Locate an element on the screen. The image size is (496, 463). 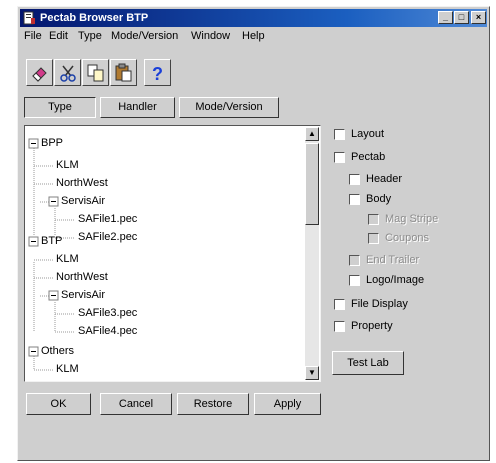
eraser-button is located at coordinates (39, 72).